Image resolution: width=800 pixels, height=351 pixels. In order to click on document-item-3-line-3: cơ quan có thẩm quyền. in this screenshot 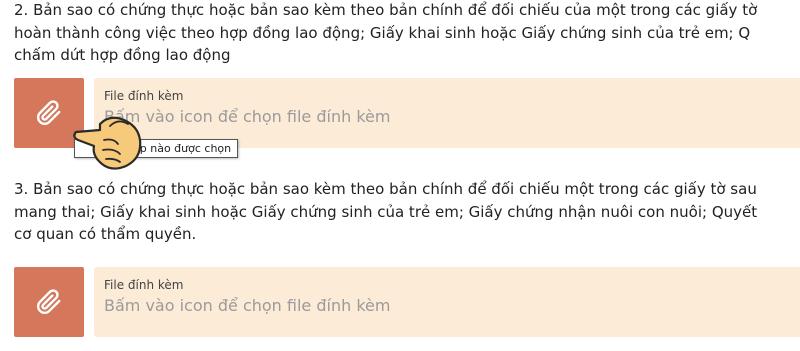, I will do `click(105, 234)`.